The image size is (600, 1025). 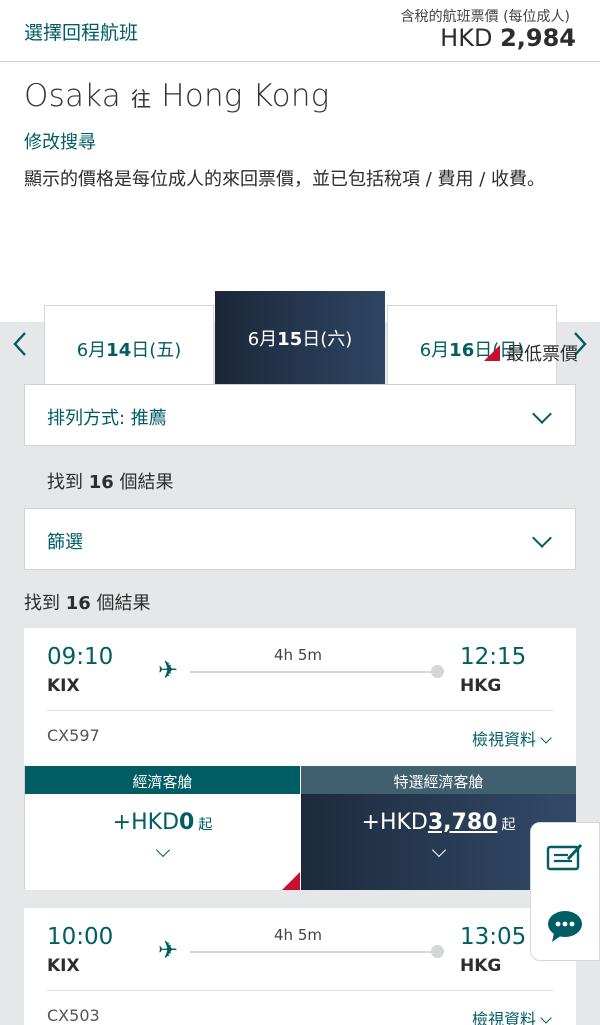 I want to click on filter-dropdown: 篩選, so click(x=300, y=539).